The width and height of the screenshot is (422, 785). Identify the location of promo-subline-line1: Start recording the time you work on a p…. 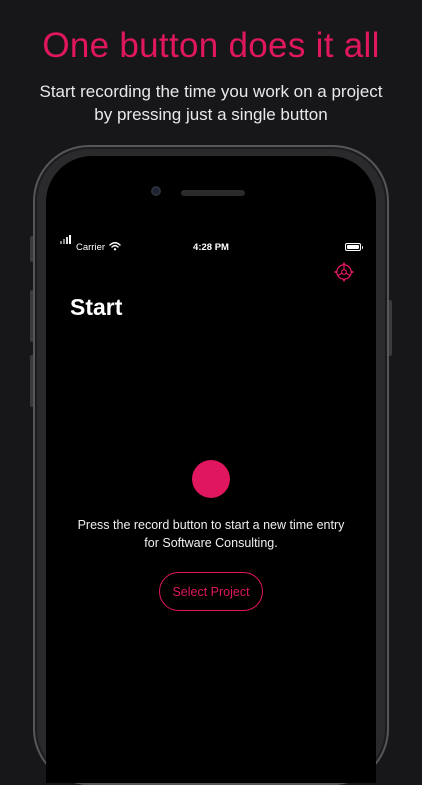
(211, 91).